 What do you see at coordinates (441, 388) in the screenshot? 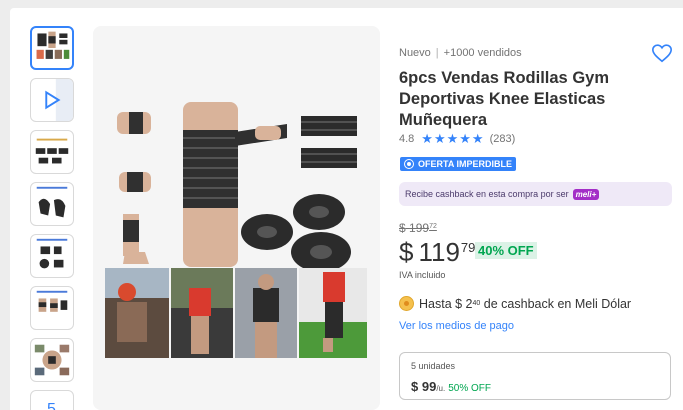
I see `bulk-price-per: /u.` at bounding box center [441, 388].